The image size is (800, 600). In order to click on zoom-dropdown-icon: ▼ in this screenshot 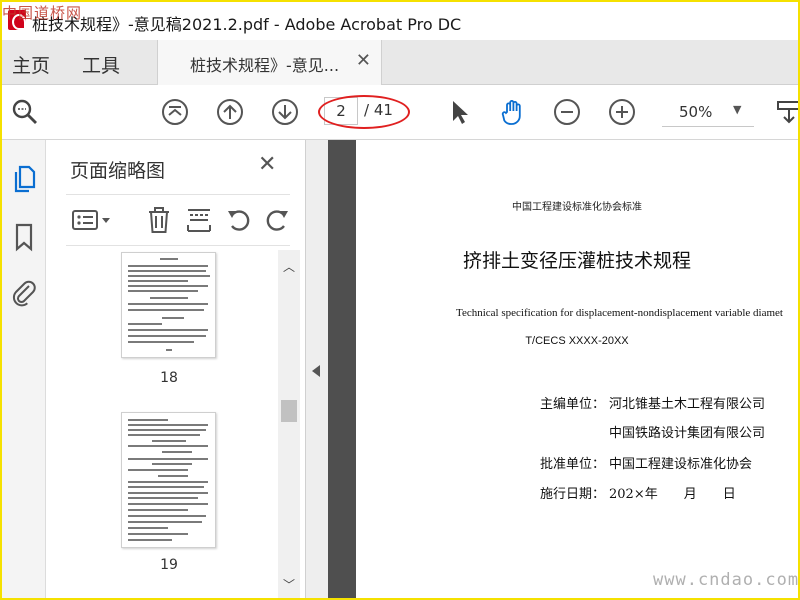, I will do `click(737, 109)`.